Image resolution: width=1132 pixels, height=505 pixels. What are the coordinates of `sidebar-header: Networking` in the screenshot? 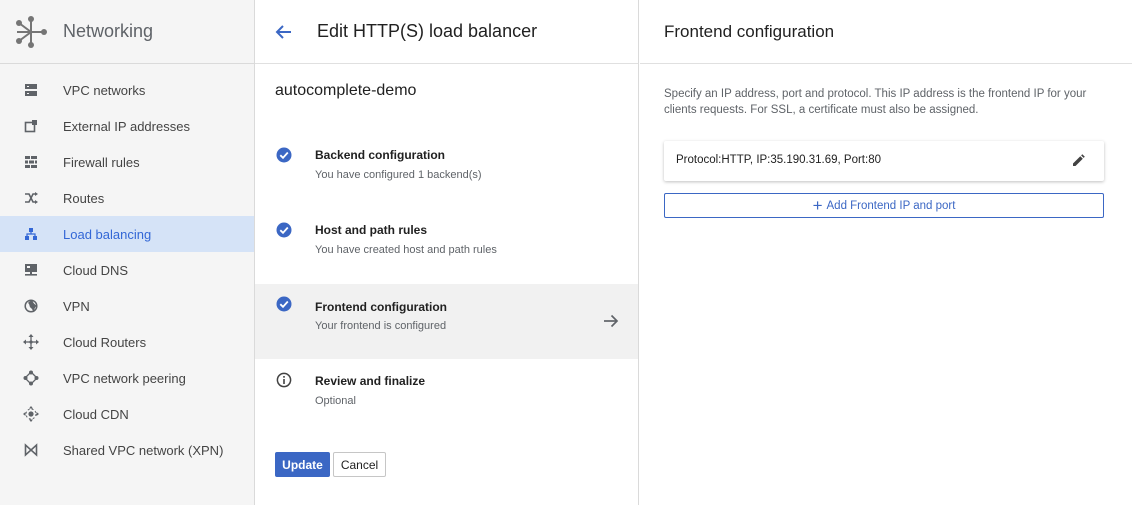 It's located at (127, 32).